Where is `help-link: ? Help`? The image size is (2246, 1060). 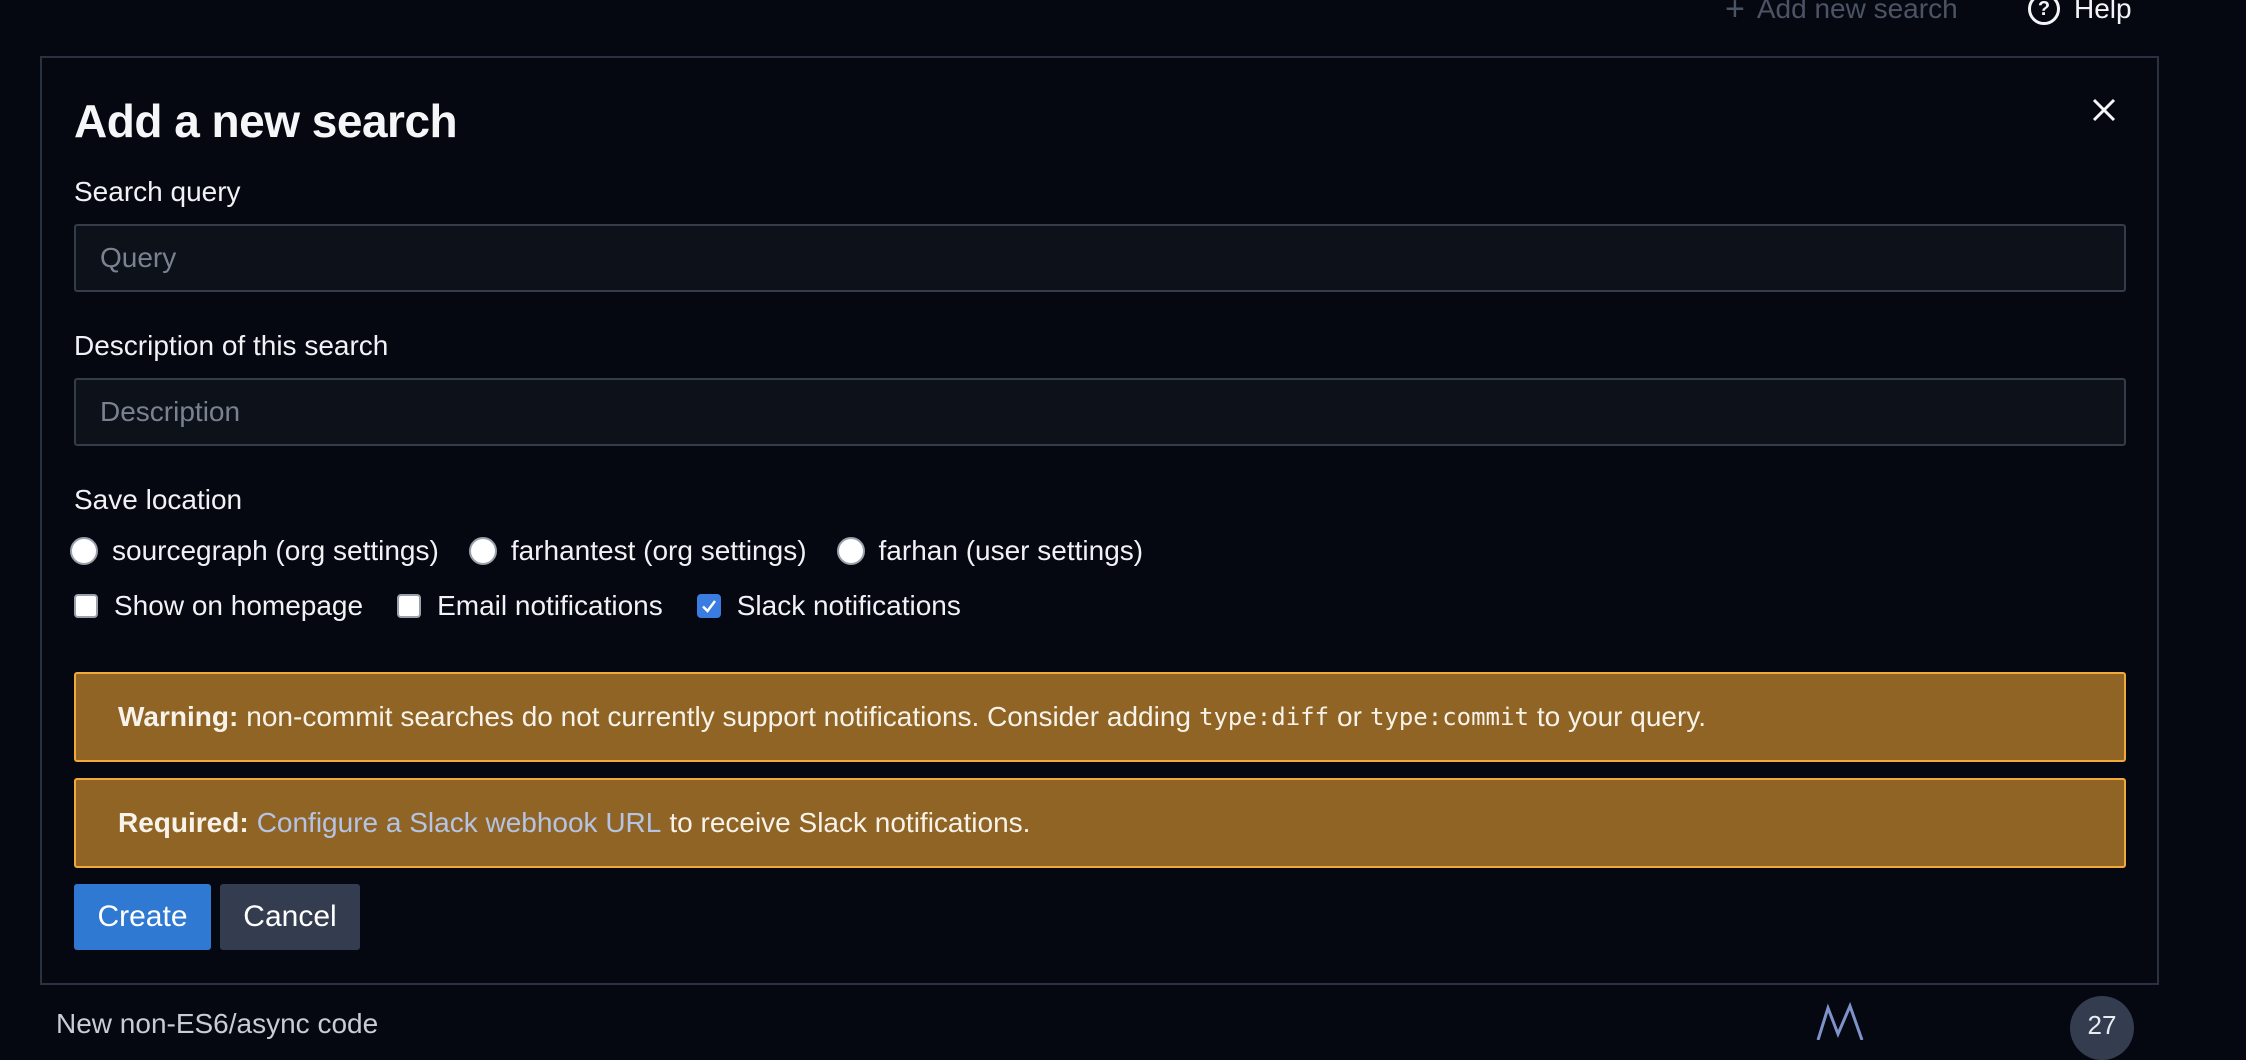 help-link: ? Help is located at coordinates (2080, 13).